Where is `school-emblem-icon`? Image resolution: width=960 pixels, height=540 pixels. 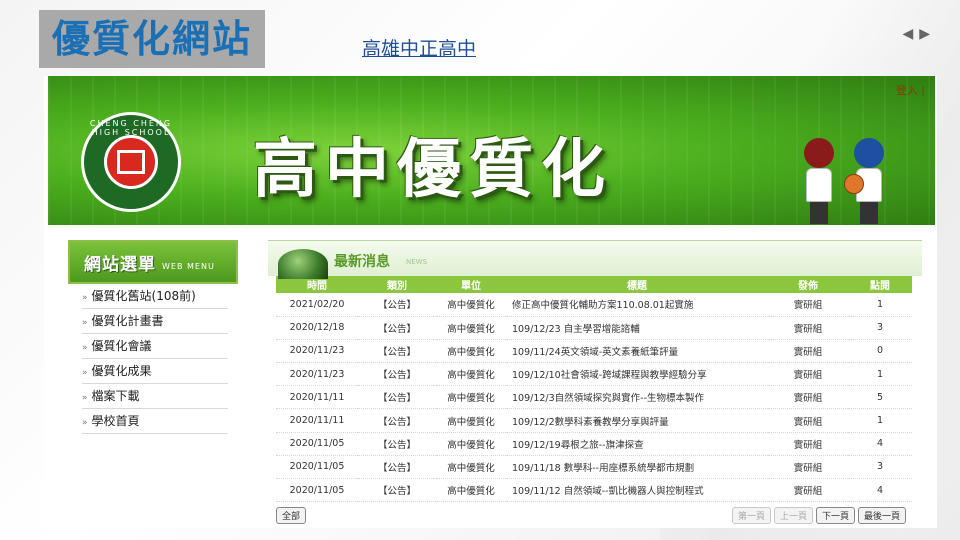 school-emblem-icon is located at coordinates (131, 162).